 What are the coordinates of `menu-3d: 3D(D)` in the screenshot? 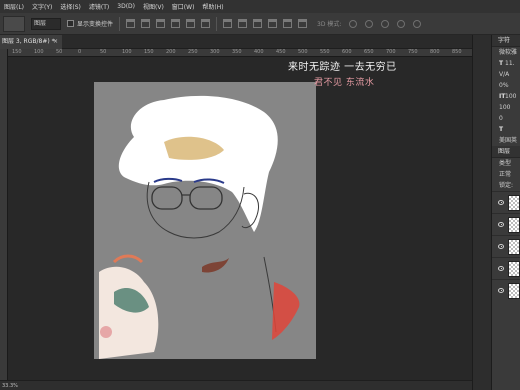 It's located at (126, 6).